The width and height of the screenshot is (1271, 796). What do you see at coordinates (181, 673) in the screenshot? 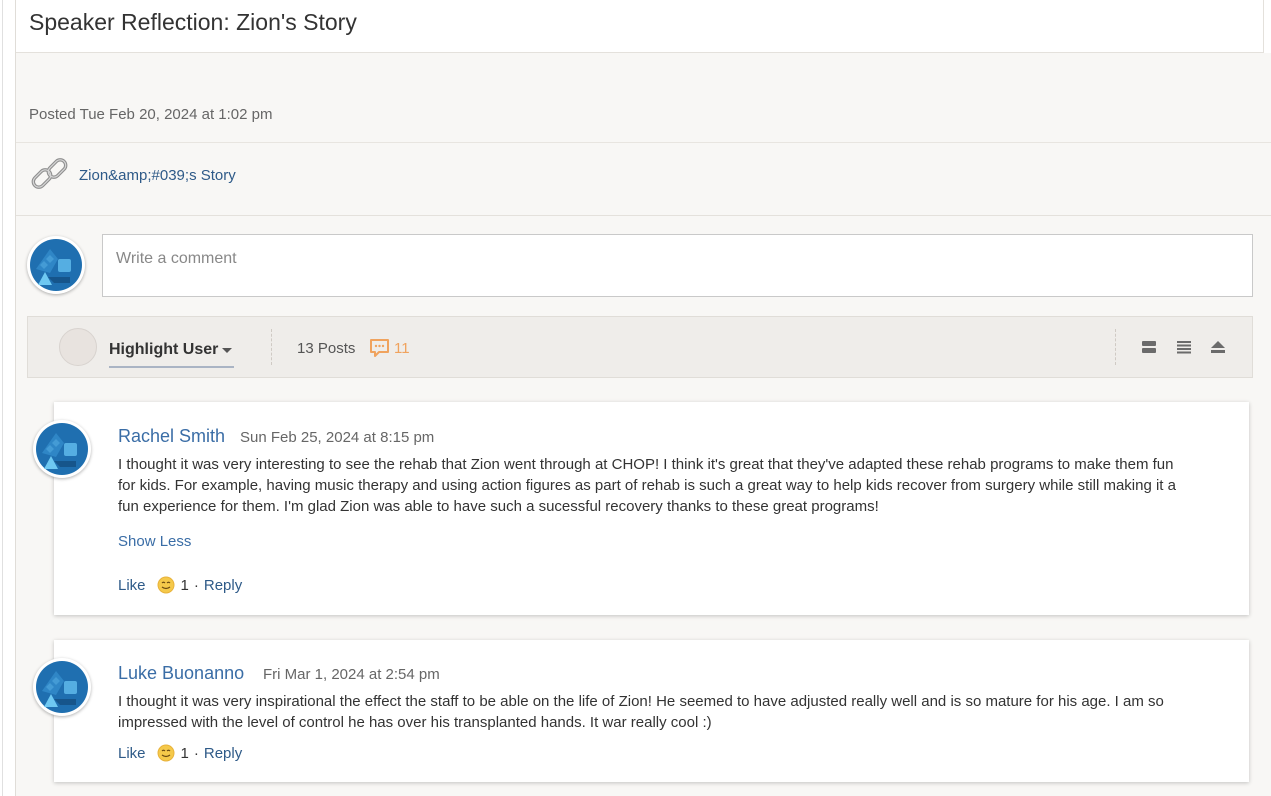
I see `comment-author: Luke Buonanno` at bounding box center [181, 673].